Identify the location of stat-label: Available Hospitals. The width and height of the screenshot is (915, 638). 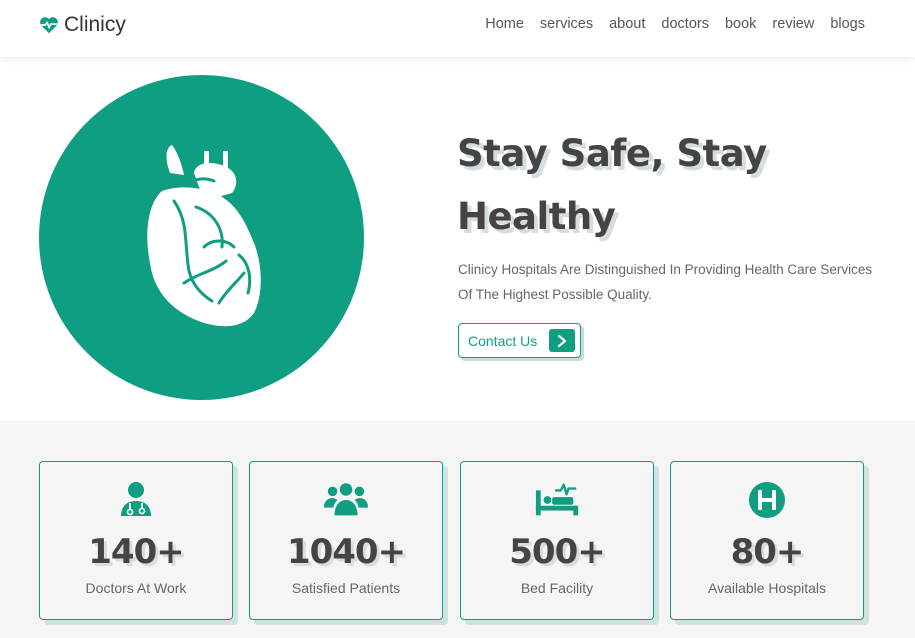
(767, 588).